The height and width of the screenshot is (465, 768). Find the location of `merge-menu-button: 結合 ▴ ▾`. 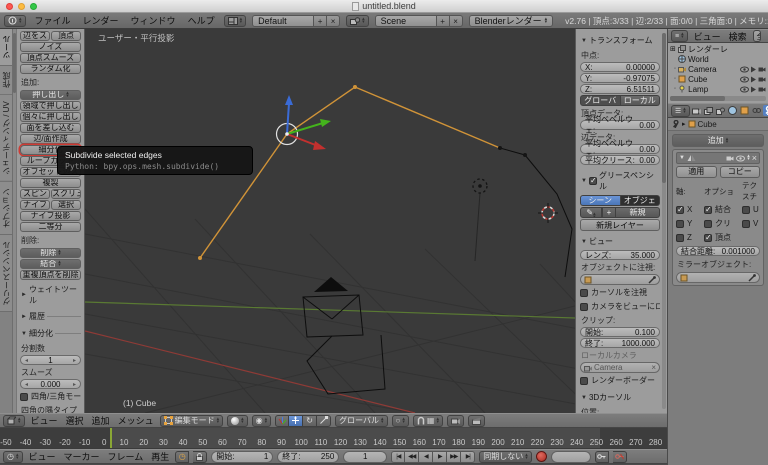

merge-menu-button: 結合 ▴ ▾ is located at coordinates (50, 264).